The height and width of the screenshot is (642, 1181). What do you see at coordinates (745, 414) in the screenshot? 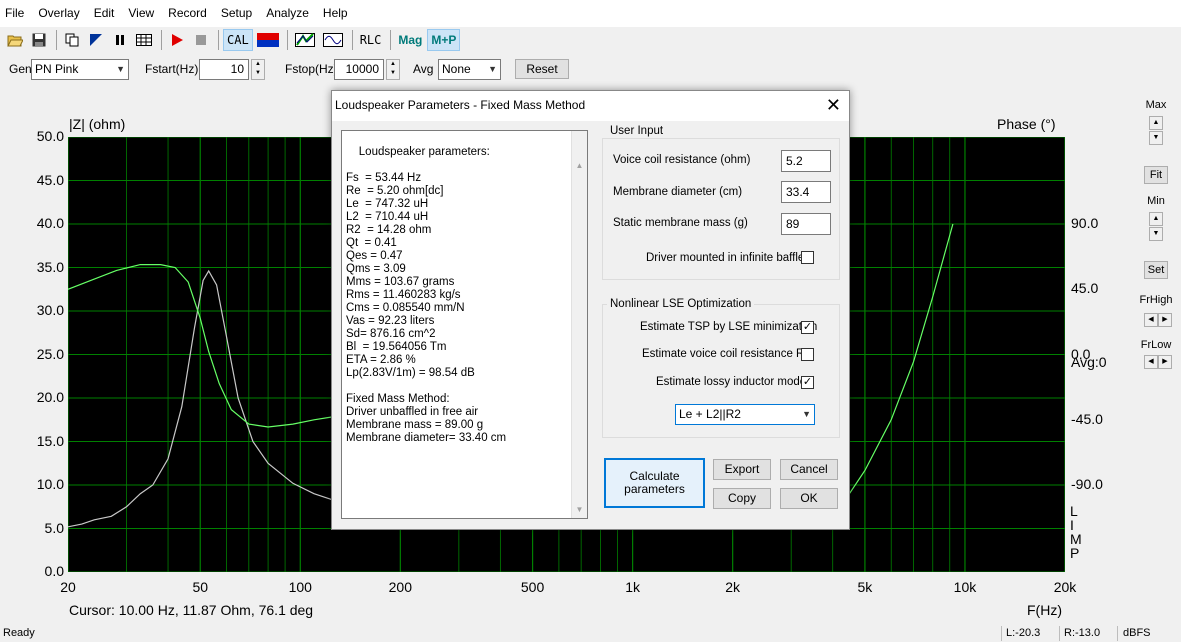
I see `inductor-model-select: Le + L2||R2 ▼` at bounding box center [745, 414].